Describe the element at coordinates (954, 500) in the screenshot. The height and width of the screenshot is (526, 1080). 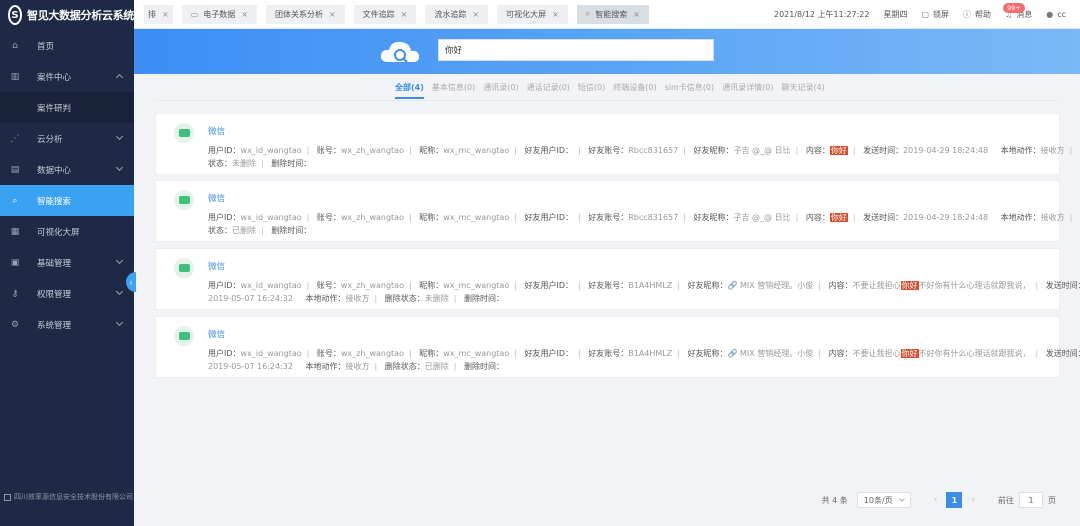
I see `page-number-current: 1` at that location.